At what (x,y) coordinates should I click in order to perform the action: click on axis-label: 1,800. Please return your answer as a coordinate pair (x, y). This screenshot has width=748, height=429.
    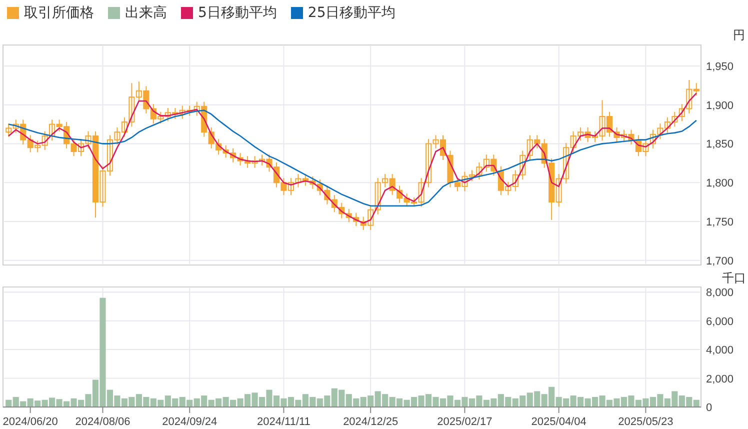
    Looking at the image, I should click on (720, 184).